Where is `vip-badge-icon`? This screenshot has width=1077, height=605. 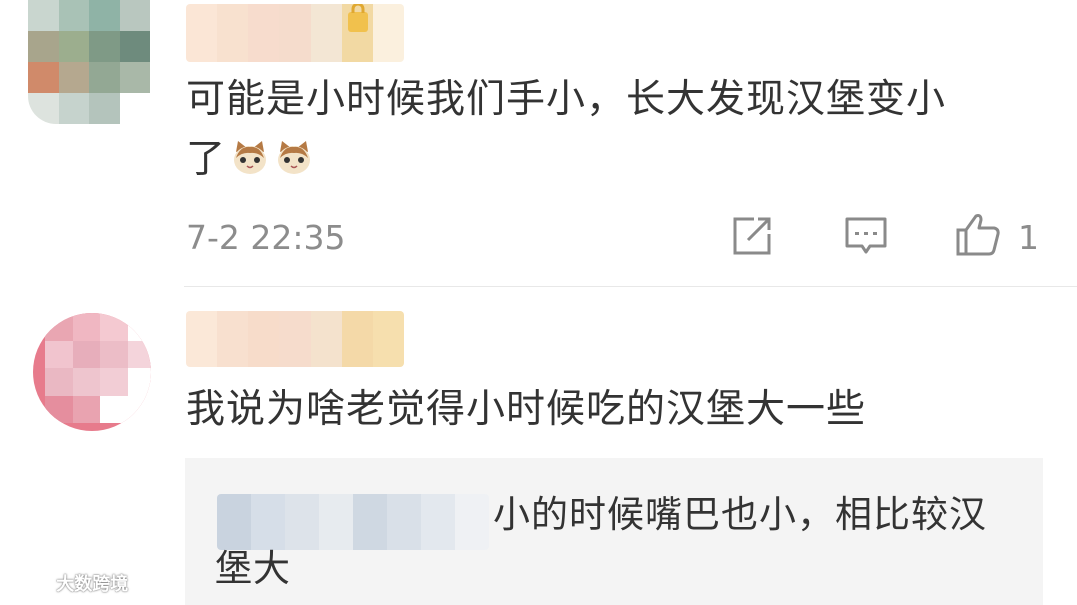
vip-badge-icon is located at coordinates (358, 18).